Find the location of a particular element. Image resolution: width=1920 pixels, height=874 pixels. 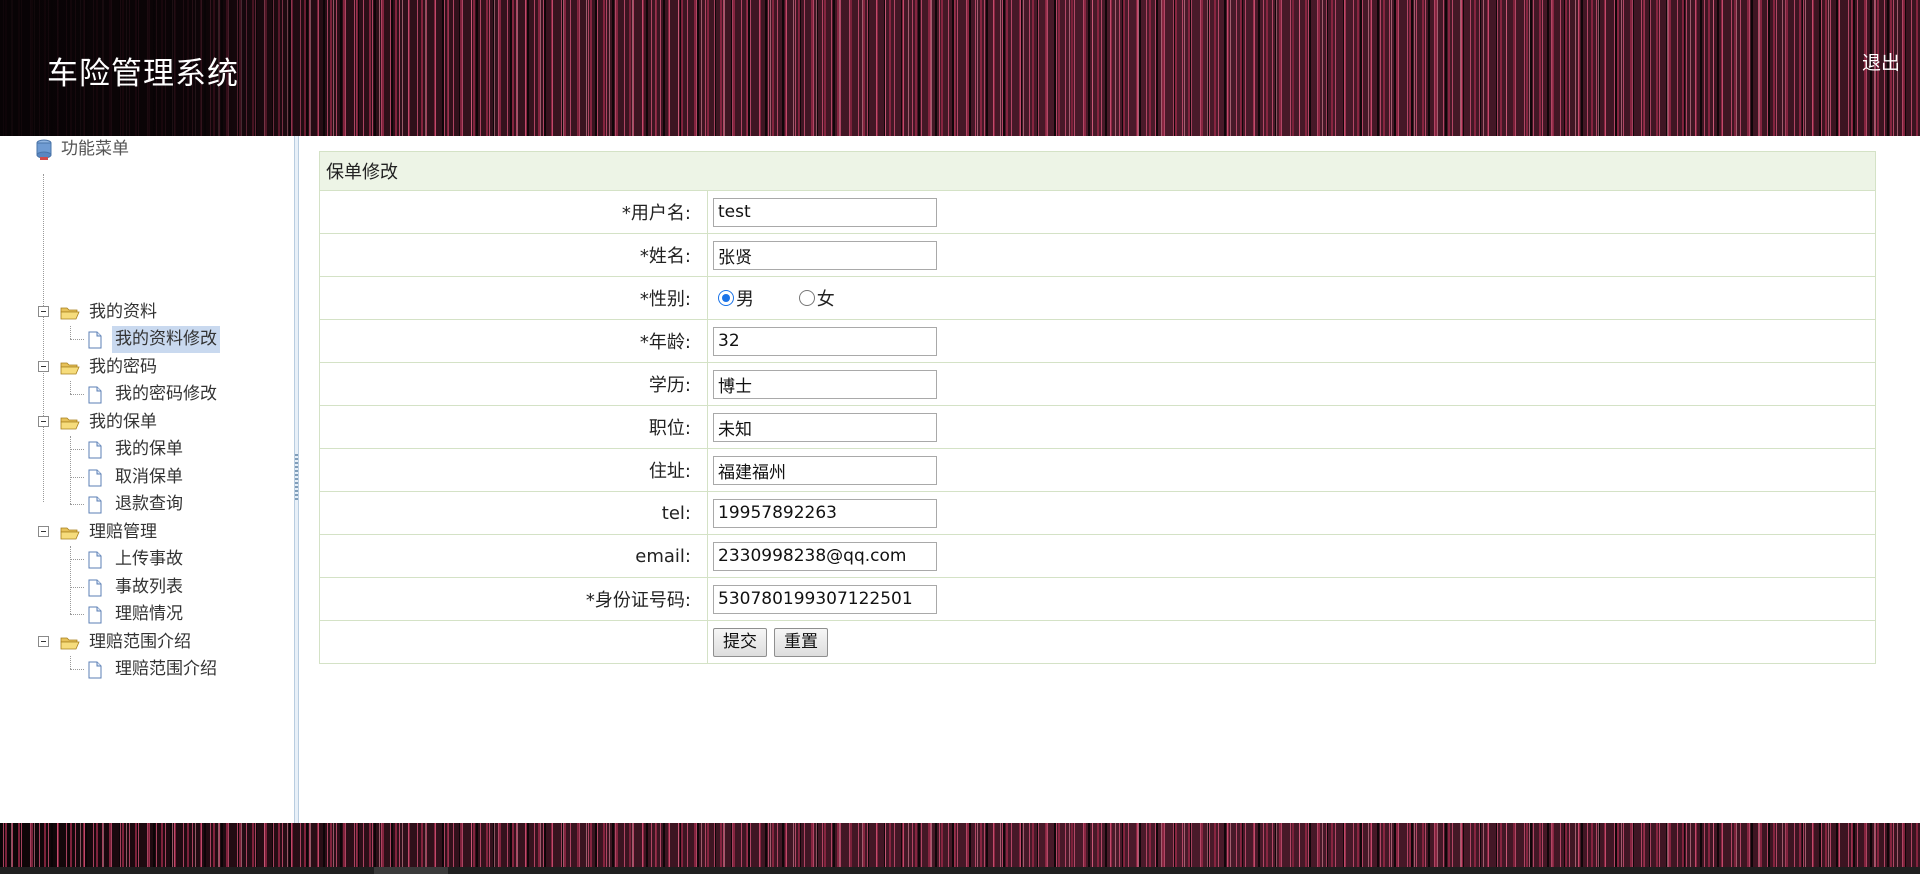

gender-option-male: 男 is located at coordinates (733, 298).